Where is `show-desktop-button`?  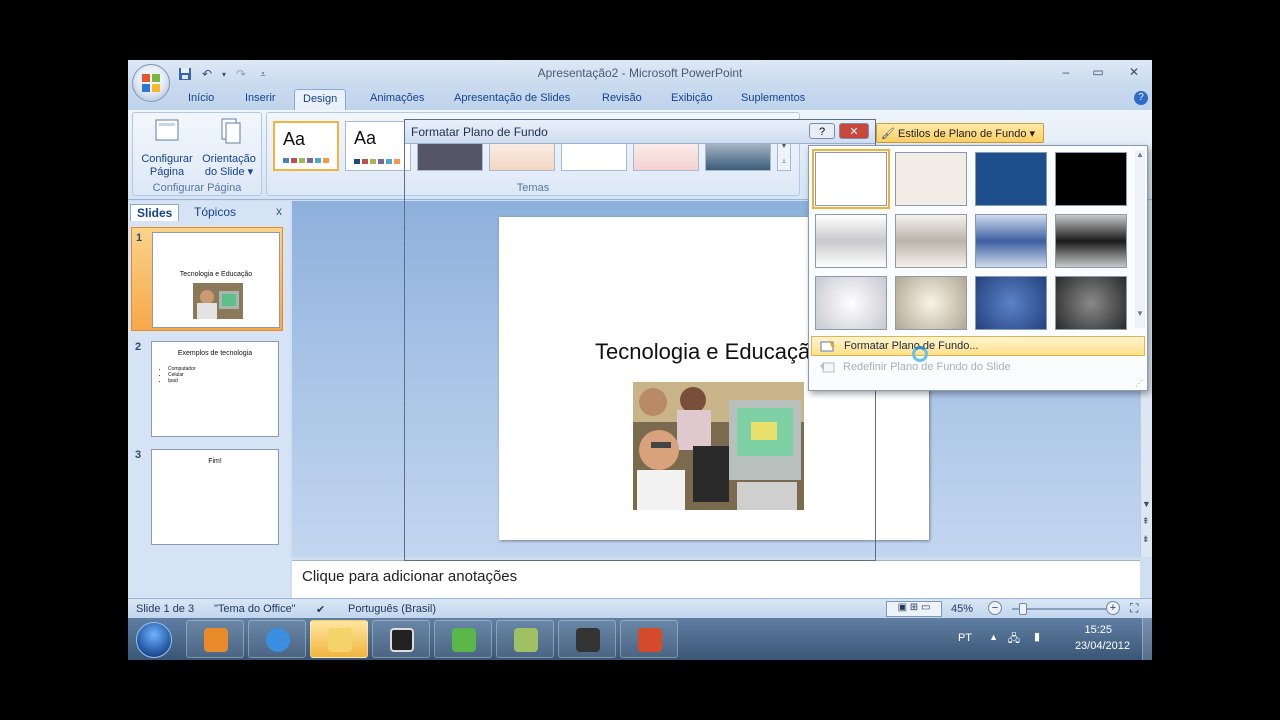
show-desktop-button is located at coordinates (1147, 639).